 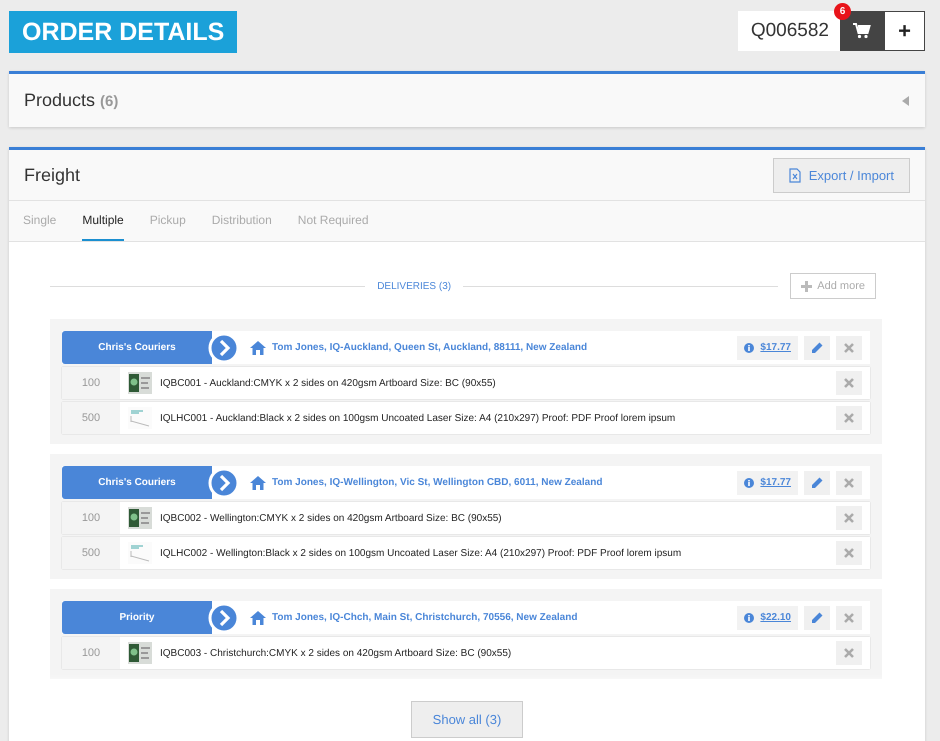 What do you see at coordinates (842, 11) in the screenshot?
I see `cart-count-badge: 6` at bounding box center [842, 11].